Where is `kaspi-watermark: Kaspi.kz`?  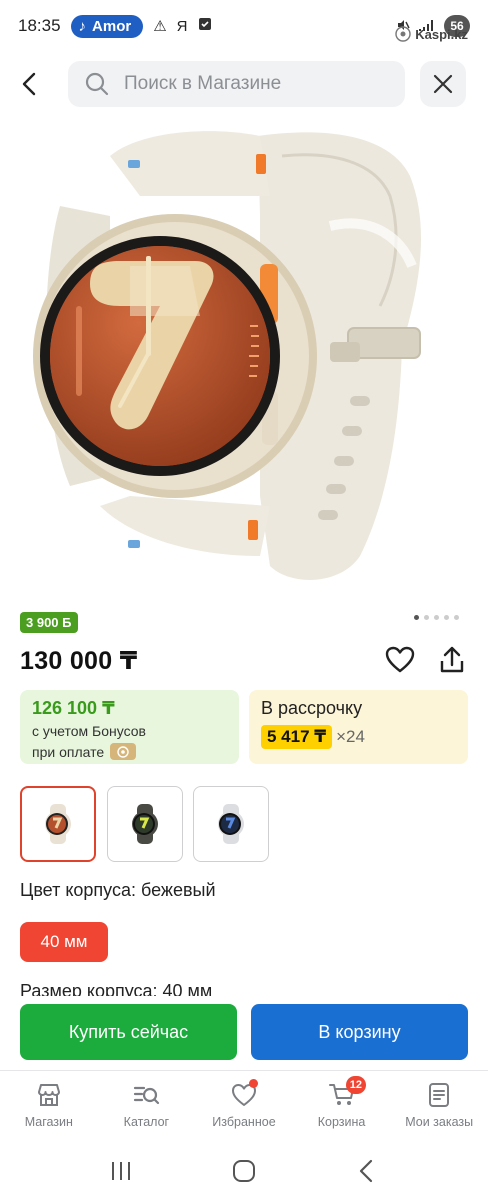
kaspi-watermark: Kaspi.kz is located at coordinates (431, 34).